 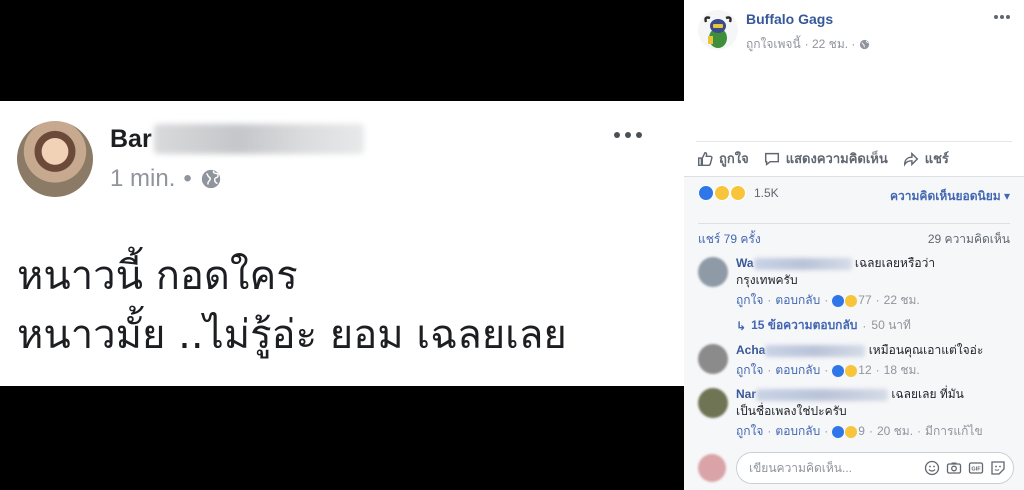 What do you see at coordinates (830, 44) in the screenshot?
I see `page-time: · 22 ชม. ·` at bounding box center [830, 44].